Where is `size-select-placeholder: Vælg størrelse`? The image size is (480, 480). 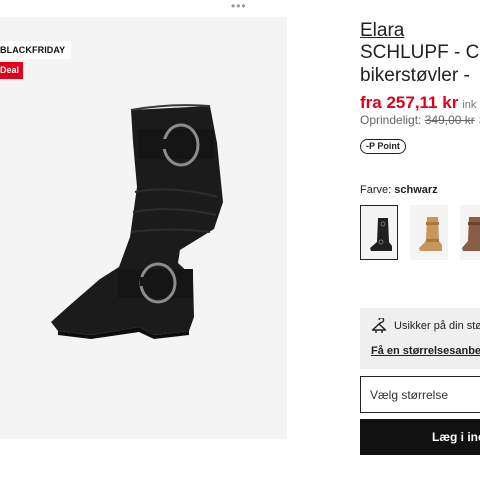
size-select-placeholder: Vælg størrelse is located at coordinates (409, 395).